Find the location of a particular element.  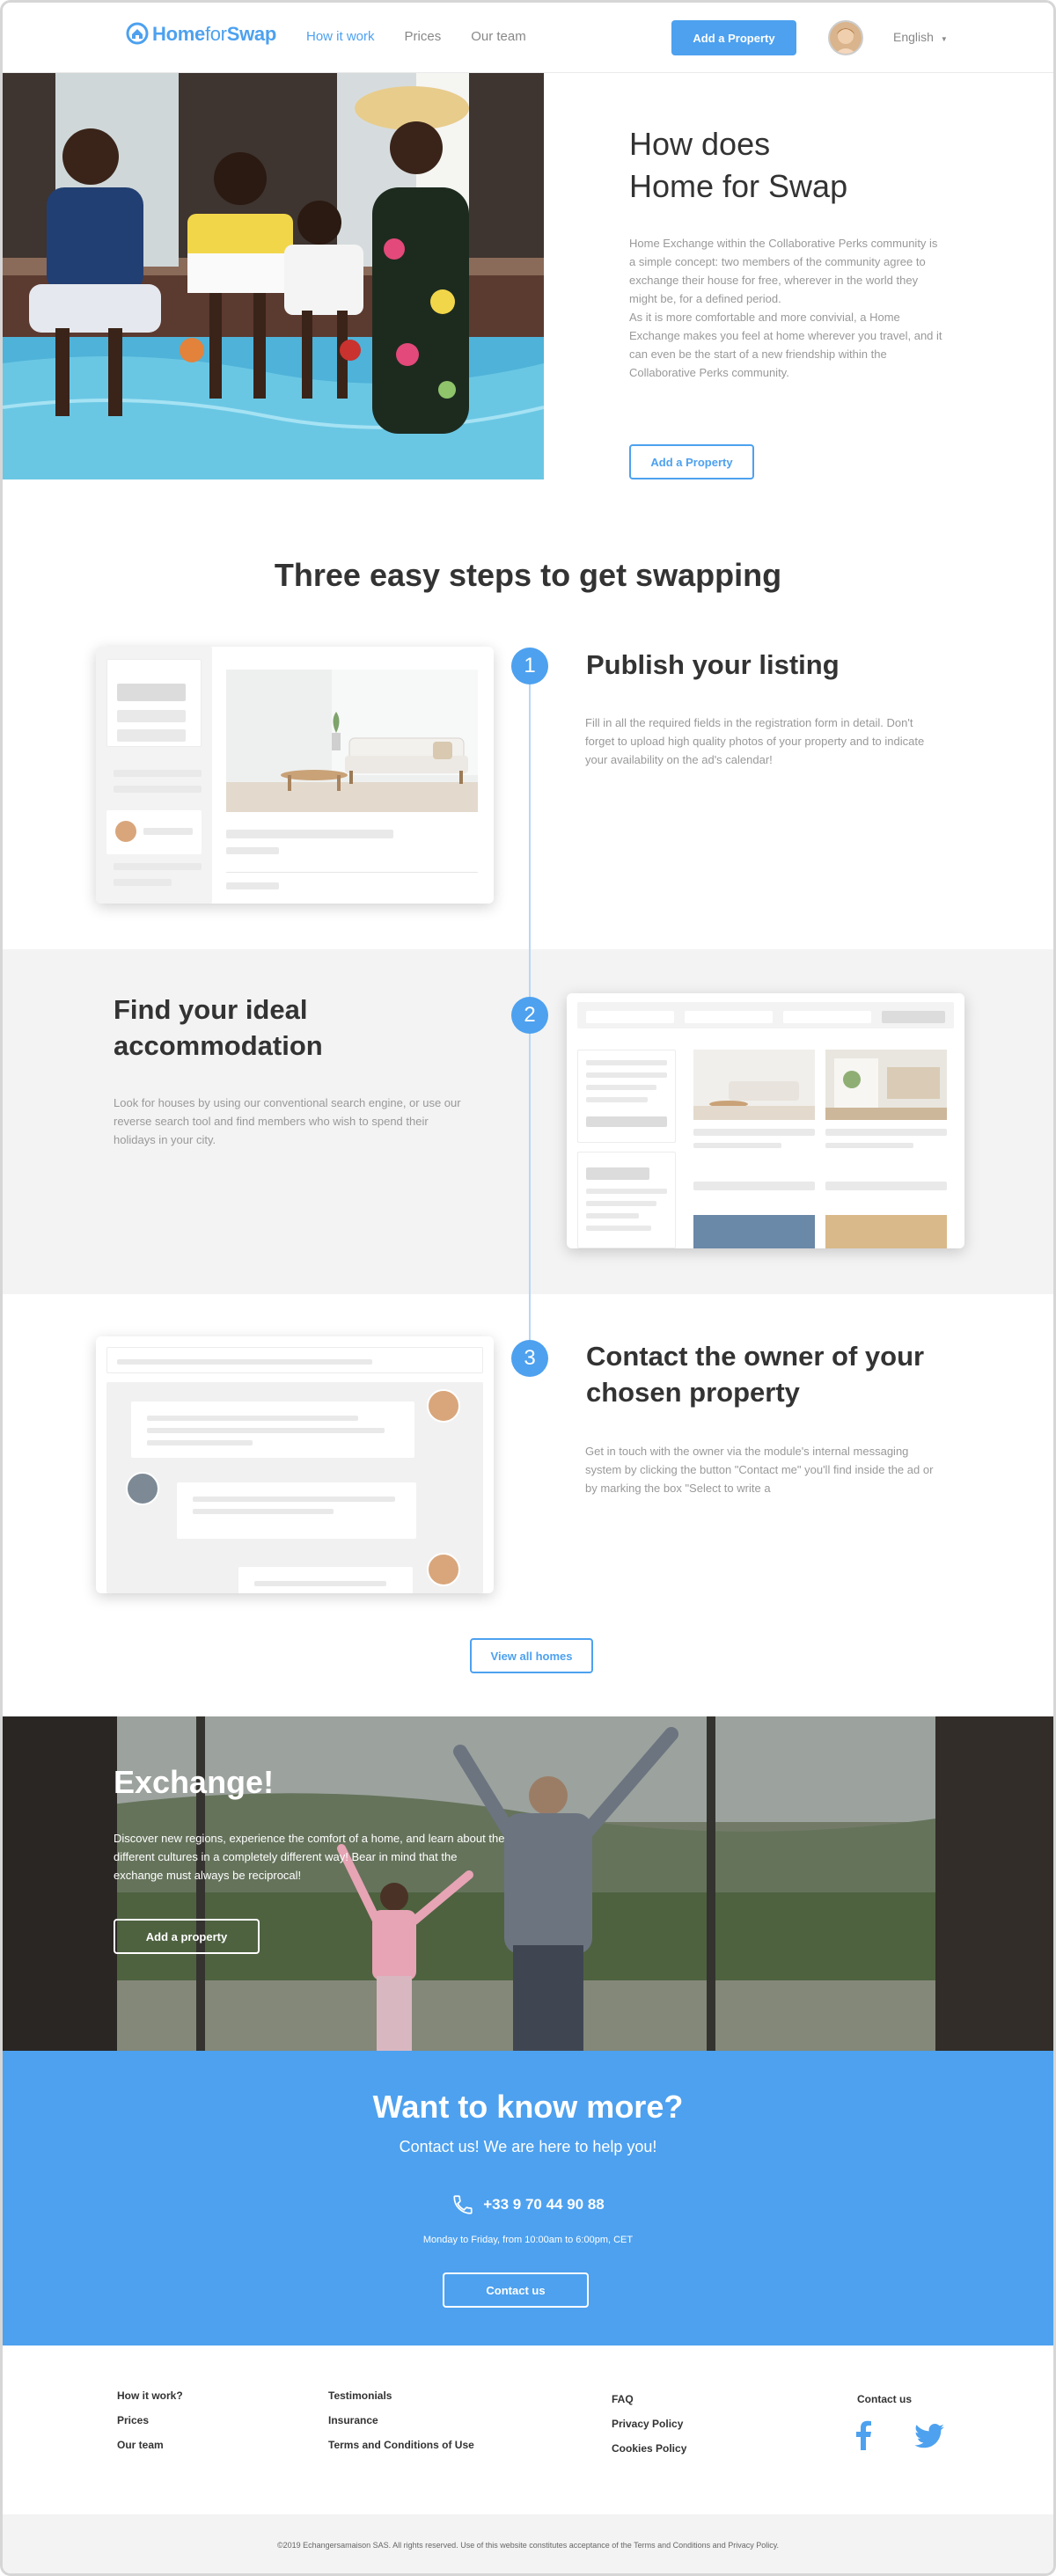

footer-link-our-team: Our team is located at coordinates (150, 2445).